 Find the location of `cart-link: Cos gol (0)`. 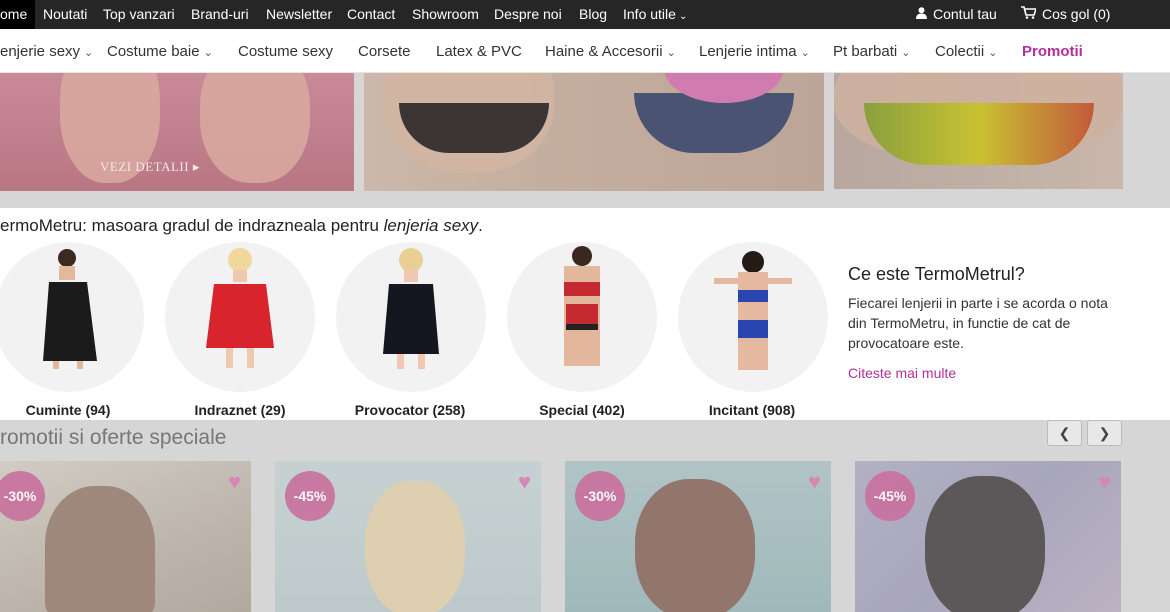

cart-link: Cos gol (0) is located at coordinates (1065, 14).